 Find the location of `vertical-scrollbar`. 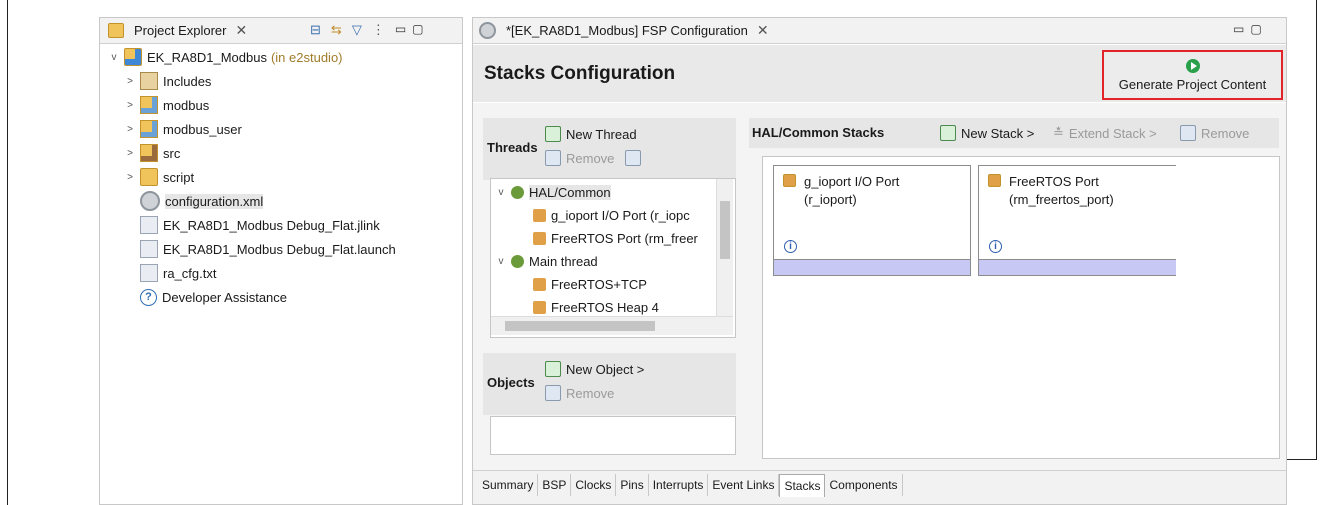

vertical-scrollbar is located at coordinates (724, 247).